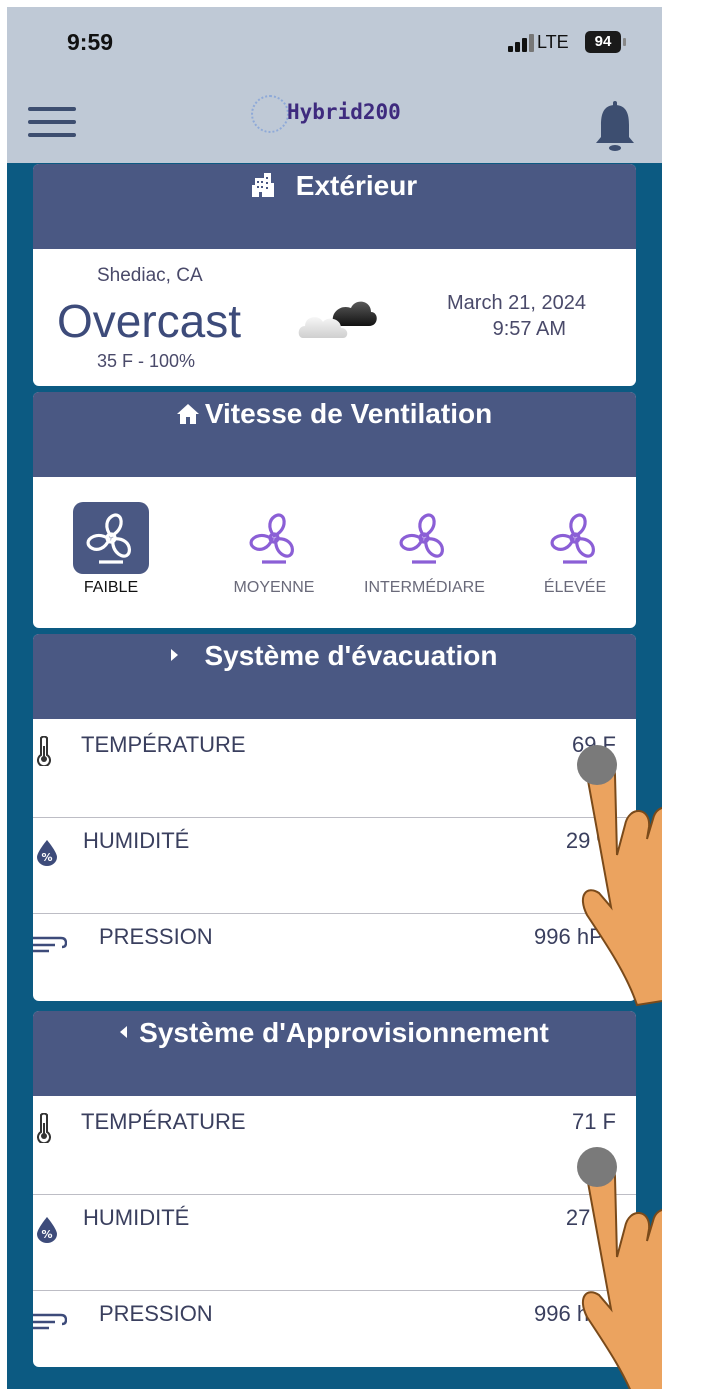 This screenshot has width=711, height=1389. What do you see at coordinates (270, 114) in the screenshot?
I see `logo-ring-icon` at bounding box center [270, 114].